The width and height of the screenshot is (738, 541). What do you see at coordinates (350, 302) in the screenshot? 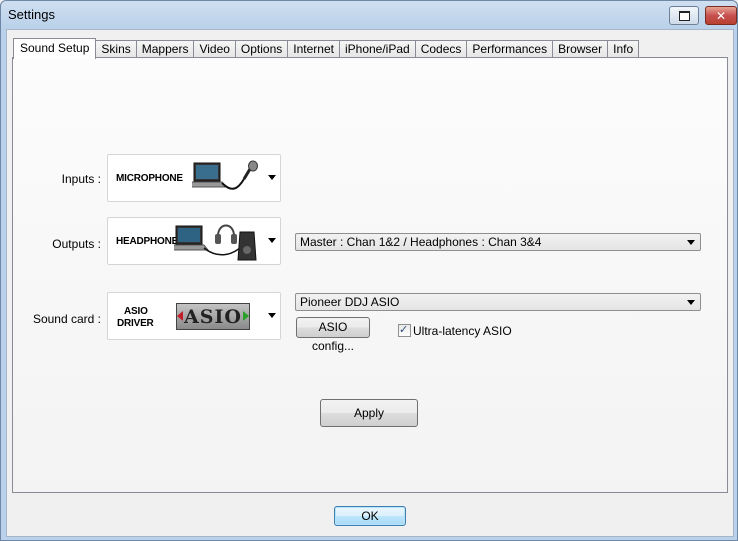
I see `sound-card-device-value: Pioneer DDJ ASIO` at bounding box center [350, 302].